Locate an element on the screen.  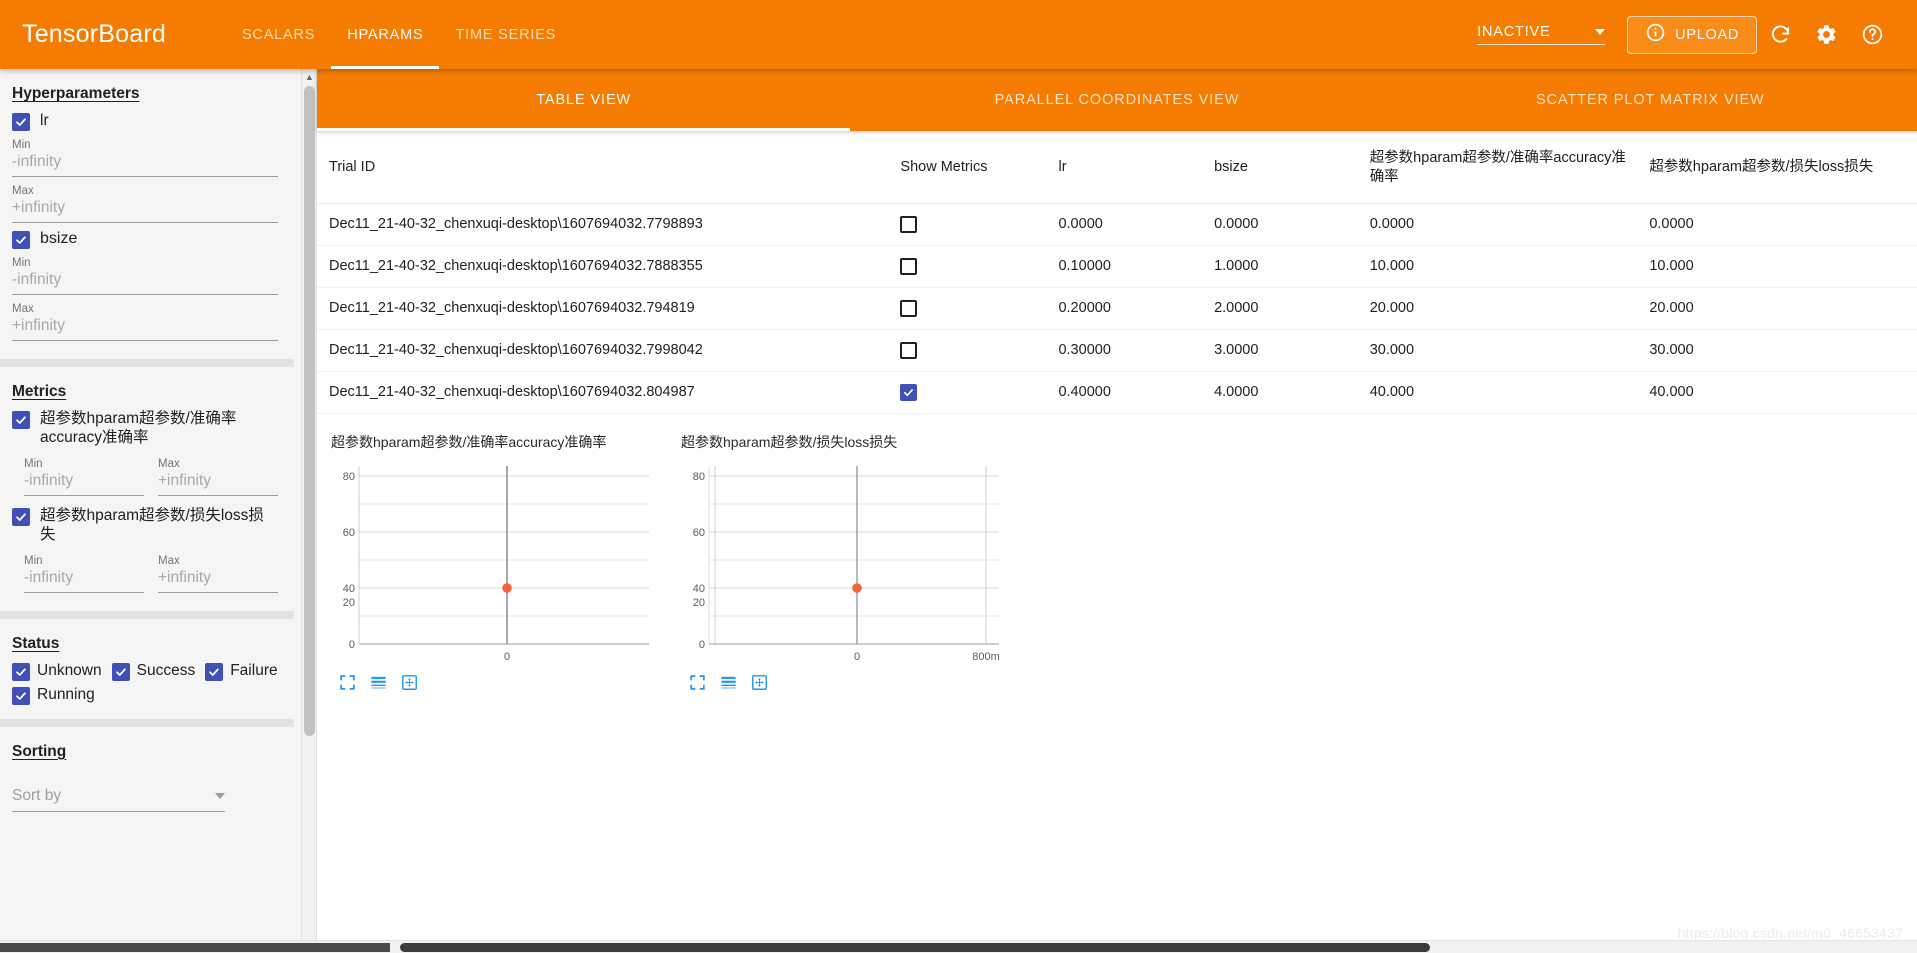
accuracy-min-input: -infinity is located at coordinates (84, 484).